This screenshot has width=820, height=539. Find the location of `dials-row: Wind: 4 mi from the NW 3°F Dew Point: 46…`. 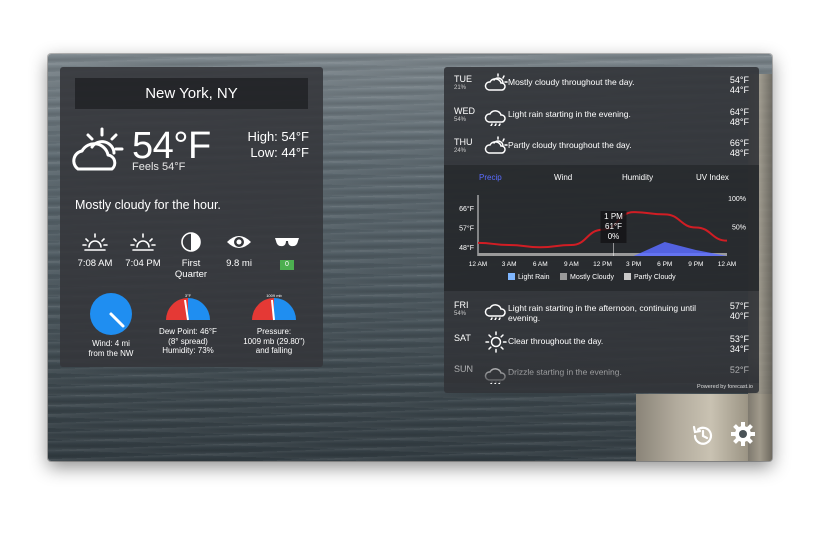

dials-row: Wind: 4 mi from the NW 3°F Dew Point: 46… is located at coordinates (191, 328).